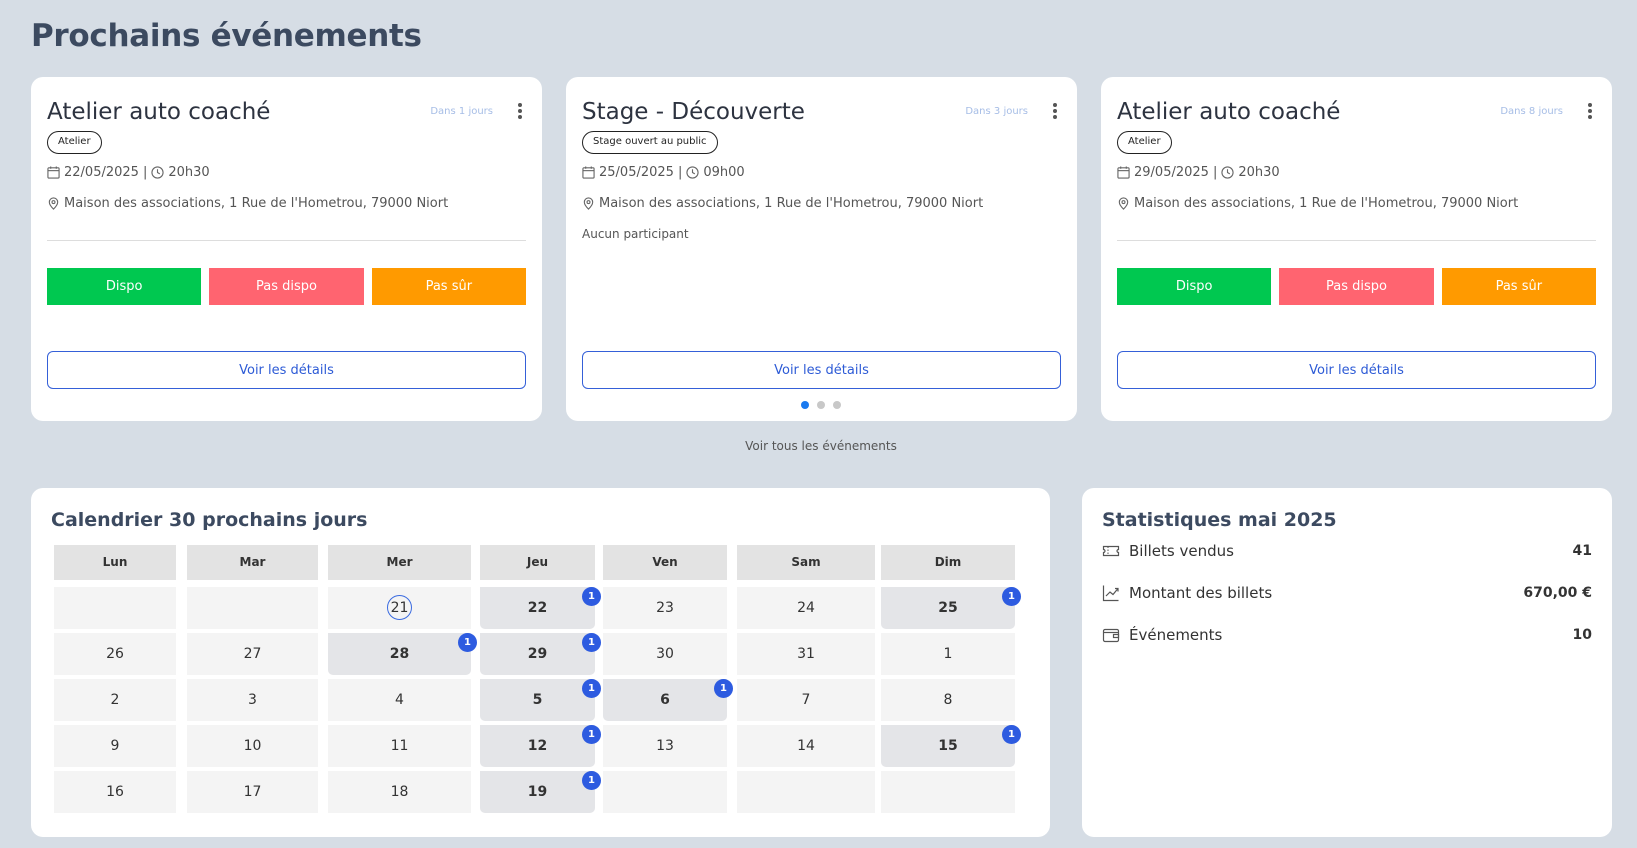 Image resolution: width=1637 pixels, height=848 pixels. What do you see at coordinates (948, 608) in the screenshot?
I see `day-number: 25` at bounding box center [948, 608].